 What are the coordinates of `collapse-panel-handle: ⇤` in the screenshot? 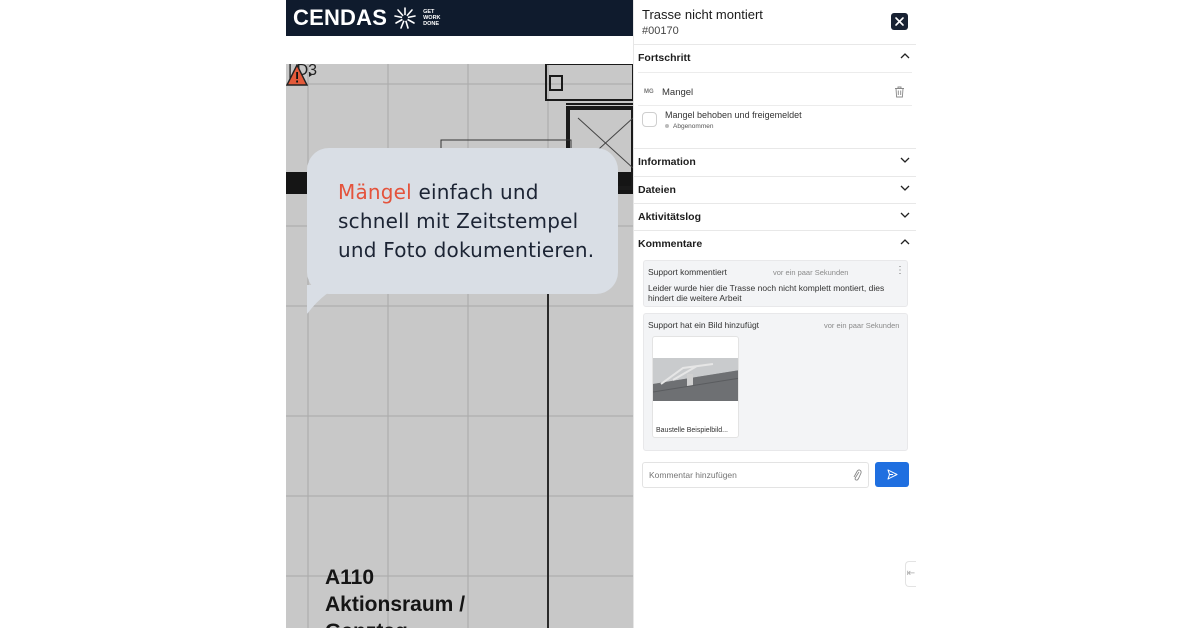 It's located at (910, 574).